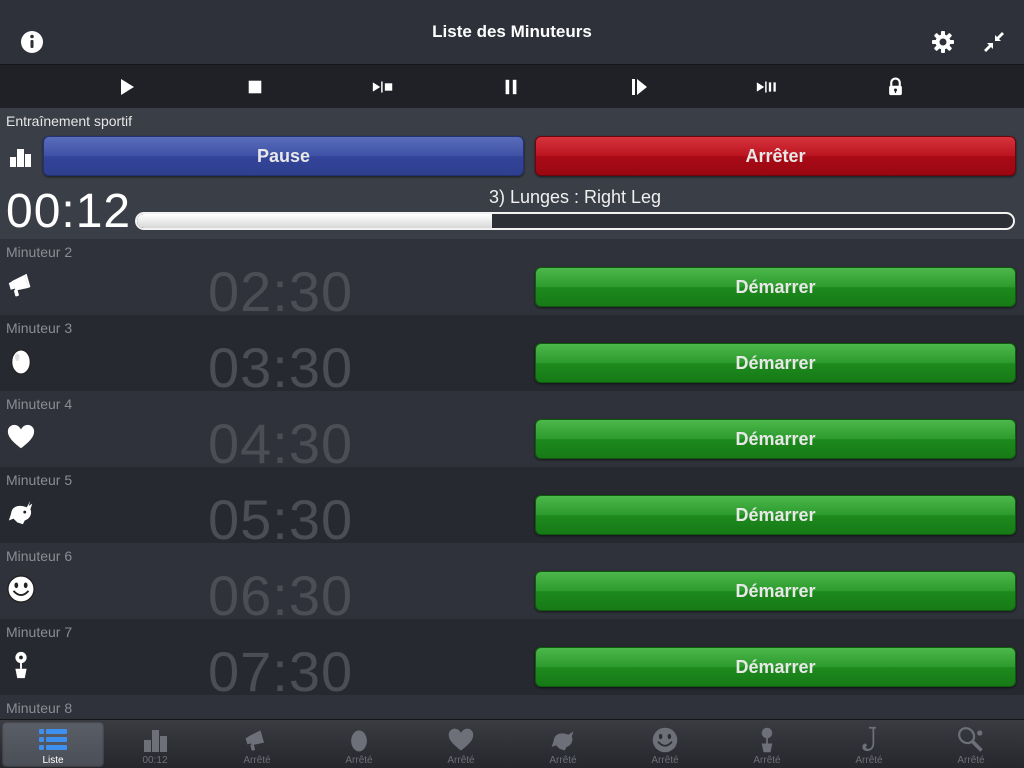  I want to click on tab-timer-5: Arrêté, so click(563, 744).